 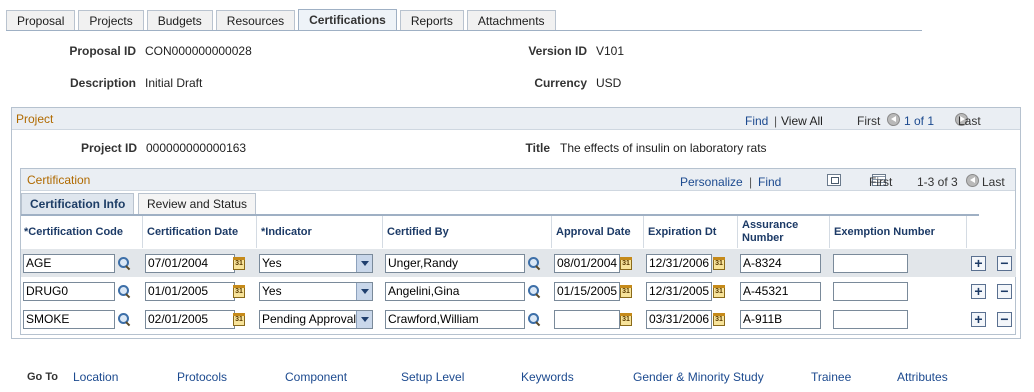 I want to click on project-view-all-link: View All, so click(x=802, y=121).